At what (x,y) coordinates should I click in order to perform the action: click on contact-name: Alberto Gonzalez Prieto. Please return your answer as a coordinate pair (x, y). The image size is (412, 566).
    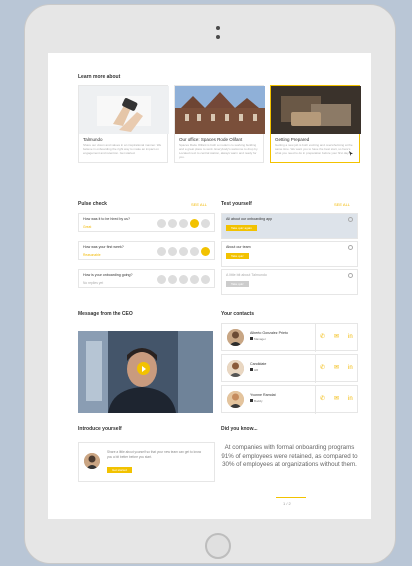
    Looking at the image, I should click on (269, 333).